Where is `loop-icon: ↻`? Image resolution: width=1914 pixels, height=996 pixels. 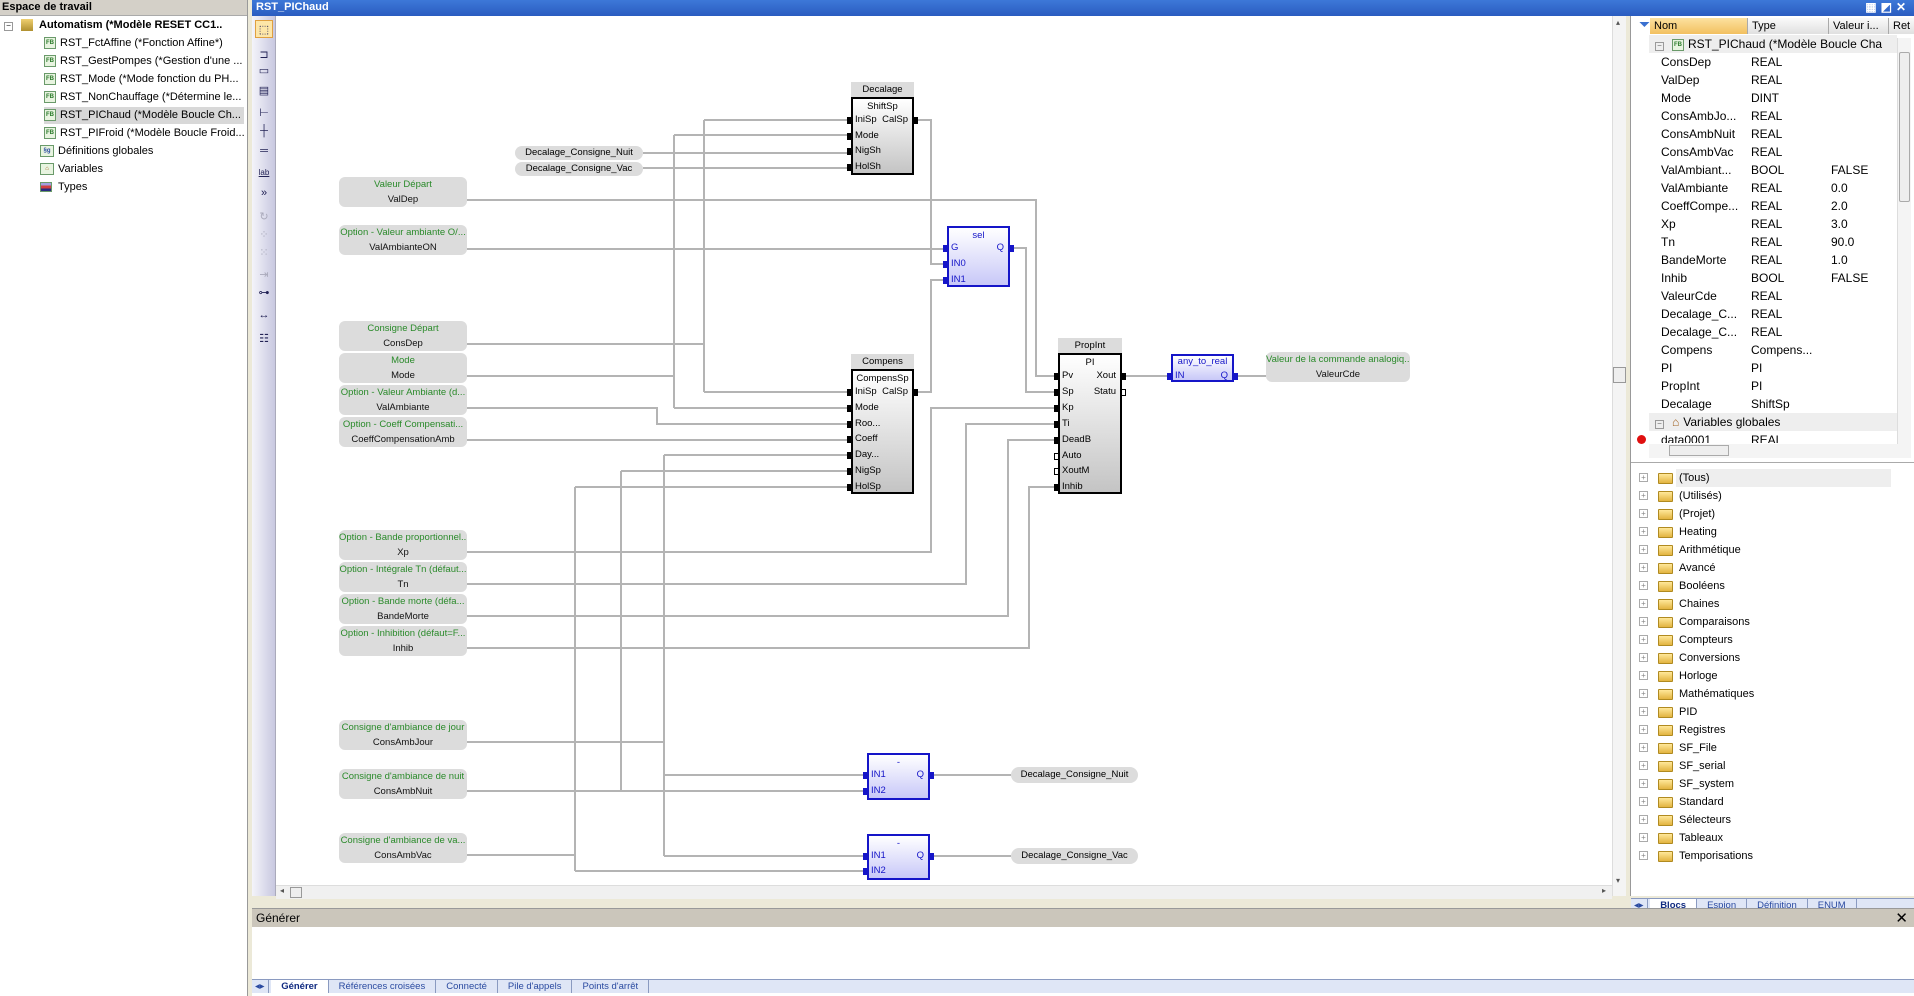 loop-icon: ↻ is located at coordinates (264, 217).